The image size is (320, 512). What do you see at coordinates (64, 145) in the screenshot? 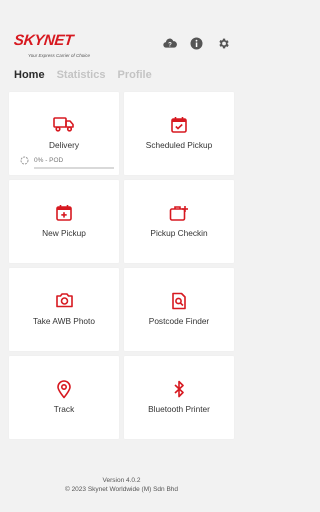
I see `delivery-label: Delivery` at bounding box center [64, 145].